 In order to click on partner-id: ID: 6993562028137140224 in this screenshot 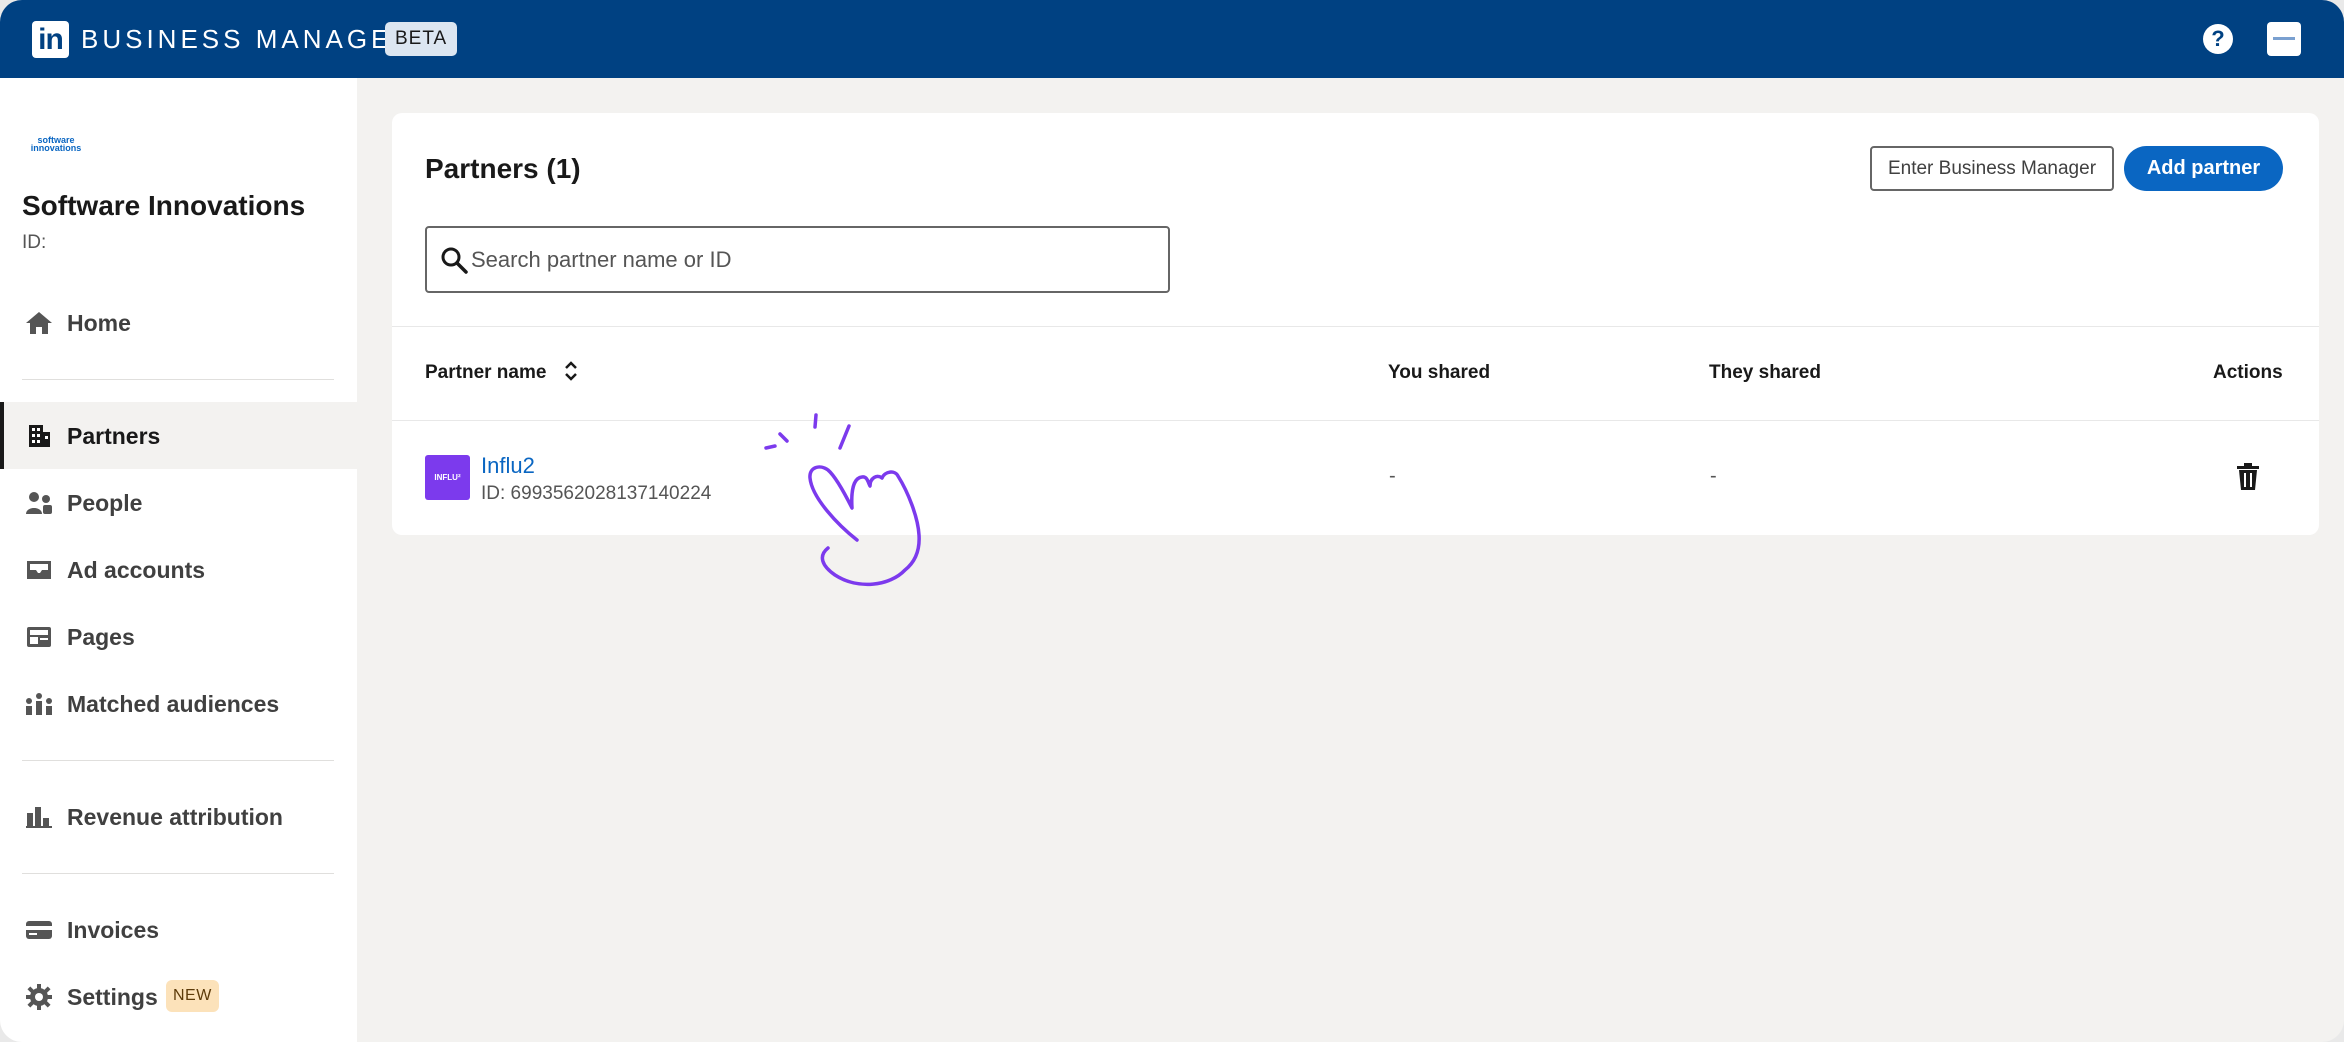, I will do `click(596, 493)`.